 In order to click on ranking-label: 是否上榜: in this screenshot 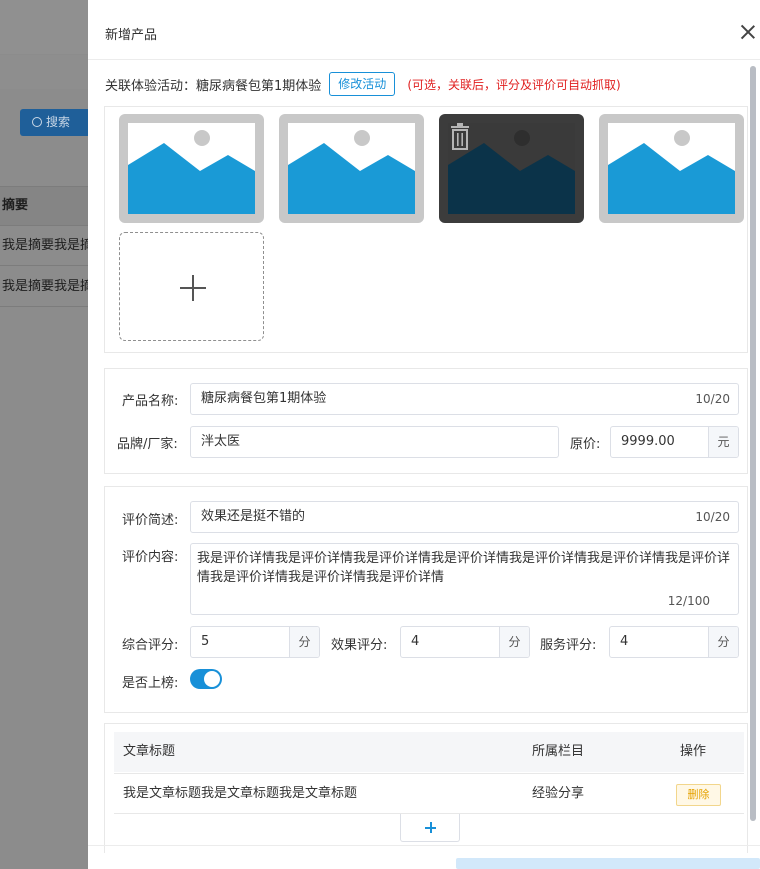, I will do `click(150, 683)`.